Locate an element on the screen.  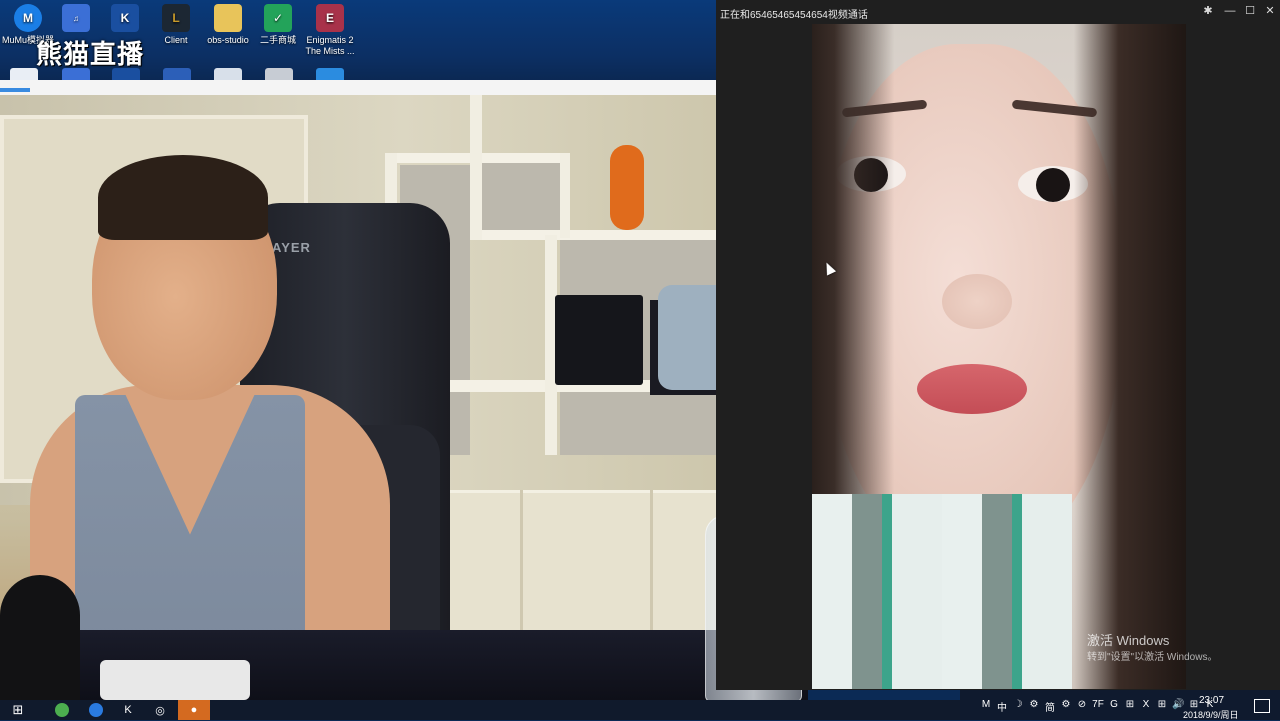
chair-brand-text: AYER is located at coordinates (291, 247).